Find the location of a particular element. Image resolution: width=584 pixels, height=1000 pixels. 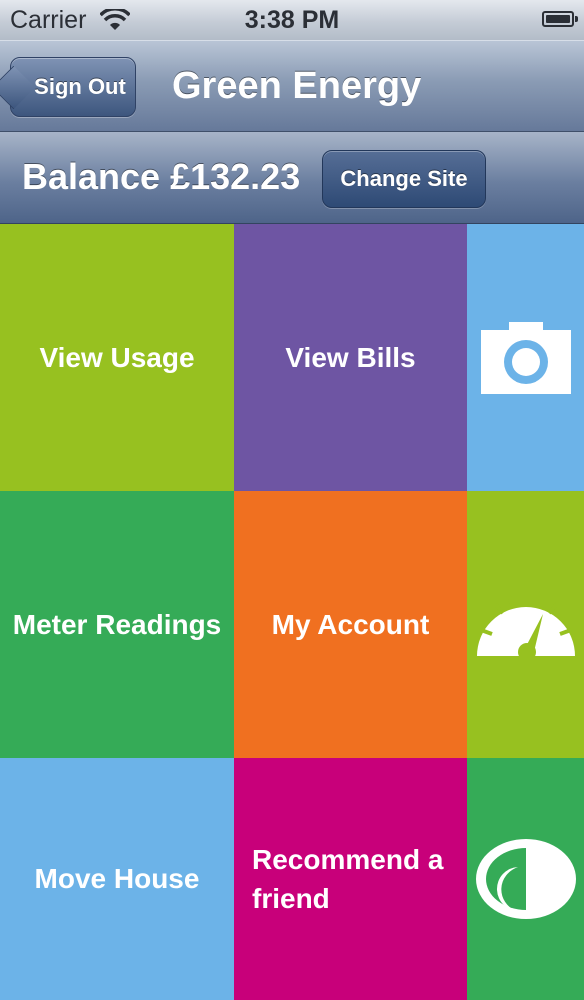

logo-icon is located at coordinates (525, 879).